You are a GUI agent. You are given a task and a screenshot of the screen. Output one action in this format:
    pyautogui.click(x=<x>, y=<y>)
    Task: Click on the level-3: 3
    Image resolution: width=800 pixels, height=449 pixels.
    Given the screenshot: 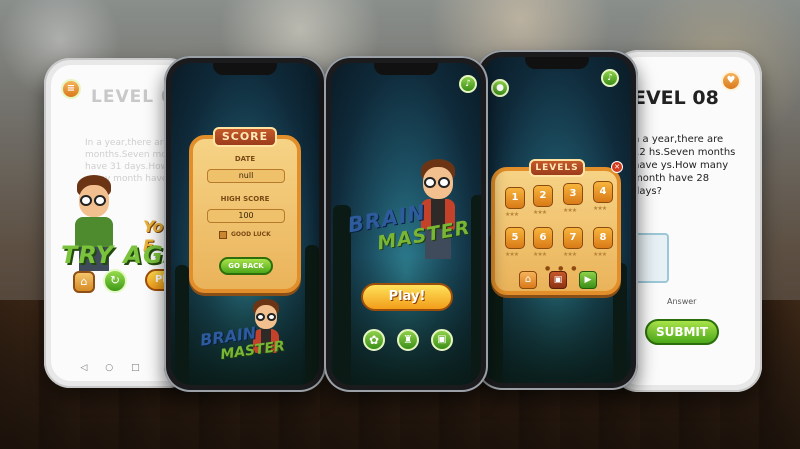 What is the action you would take?
    pyautogui.click(x=573, y=194)
    